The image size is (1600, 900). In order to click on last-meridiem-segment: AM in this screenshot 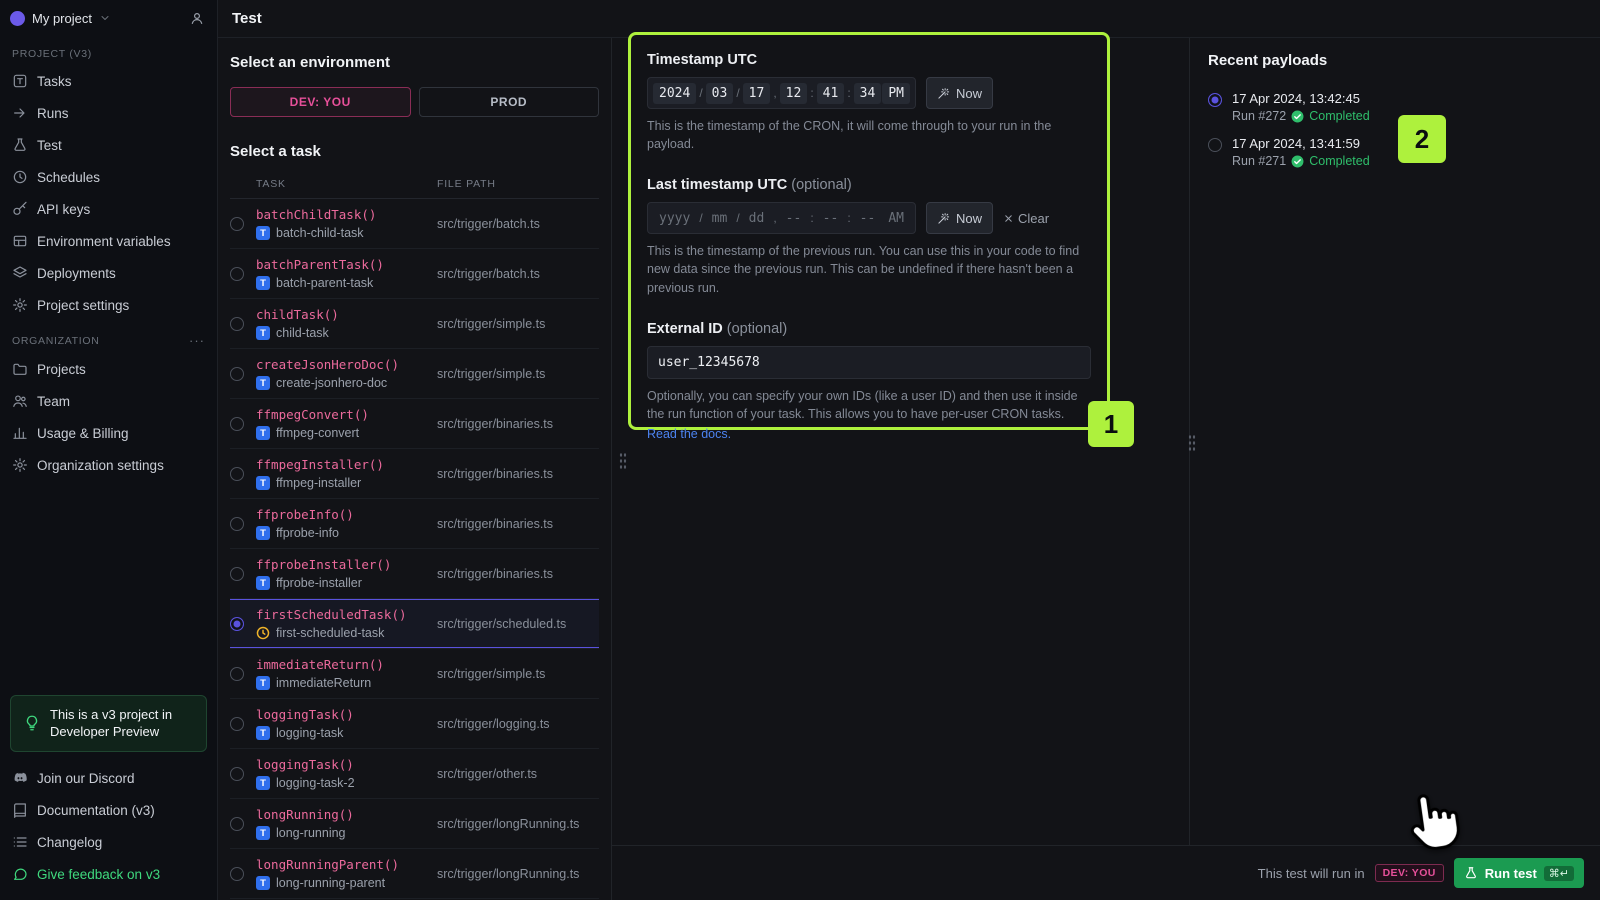, I will do `click(896, 218)`.